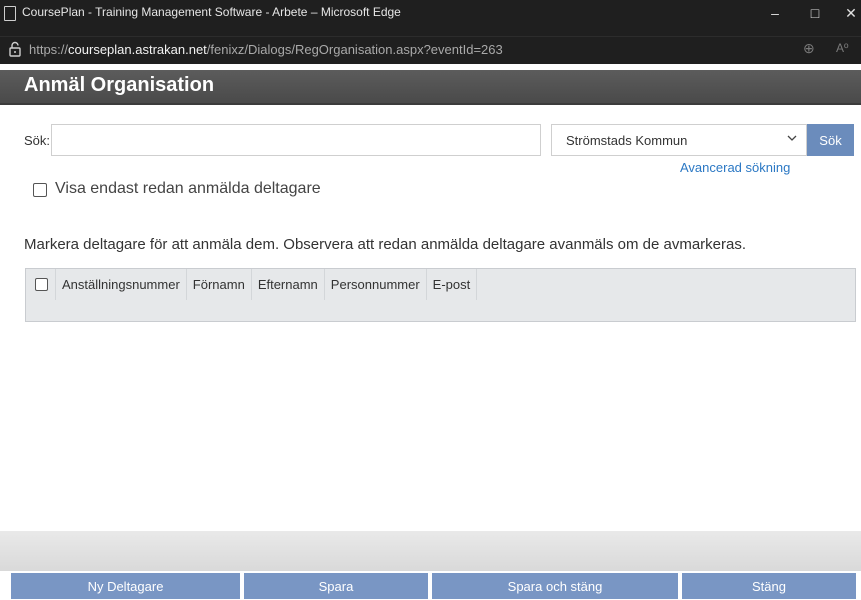  What do you see at coordinates (137, 49) in the screenshot?
I see `url-host: courseplan.astrakan.net` at bounding box center [137, 49].